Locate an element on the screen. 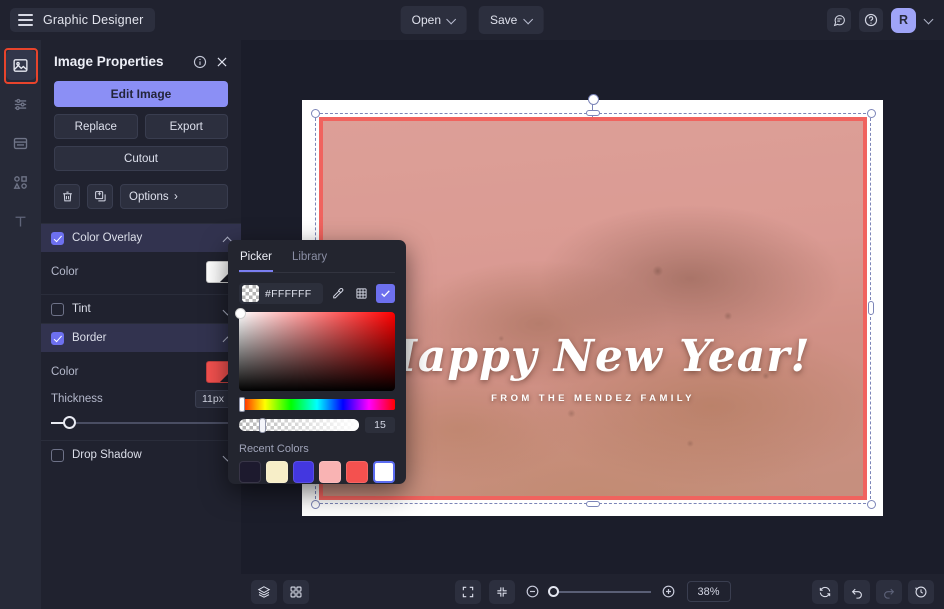 Image resolution: width=944 pixels, height=609 pixels. open-button: Open is located at coordinates (433, 20).